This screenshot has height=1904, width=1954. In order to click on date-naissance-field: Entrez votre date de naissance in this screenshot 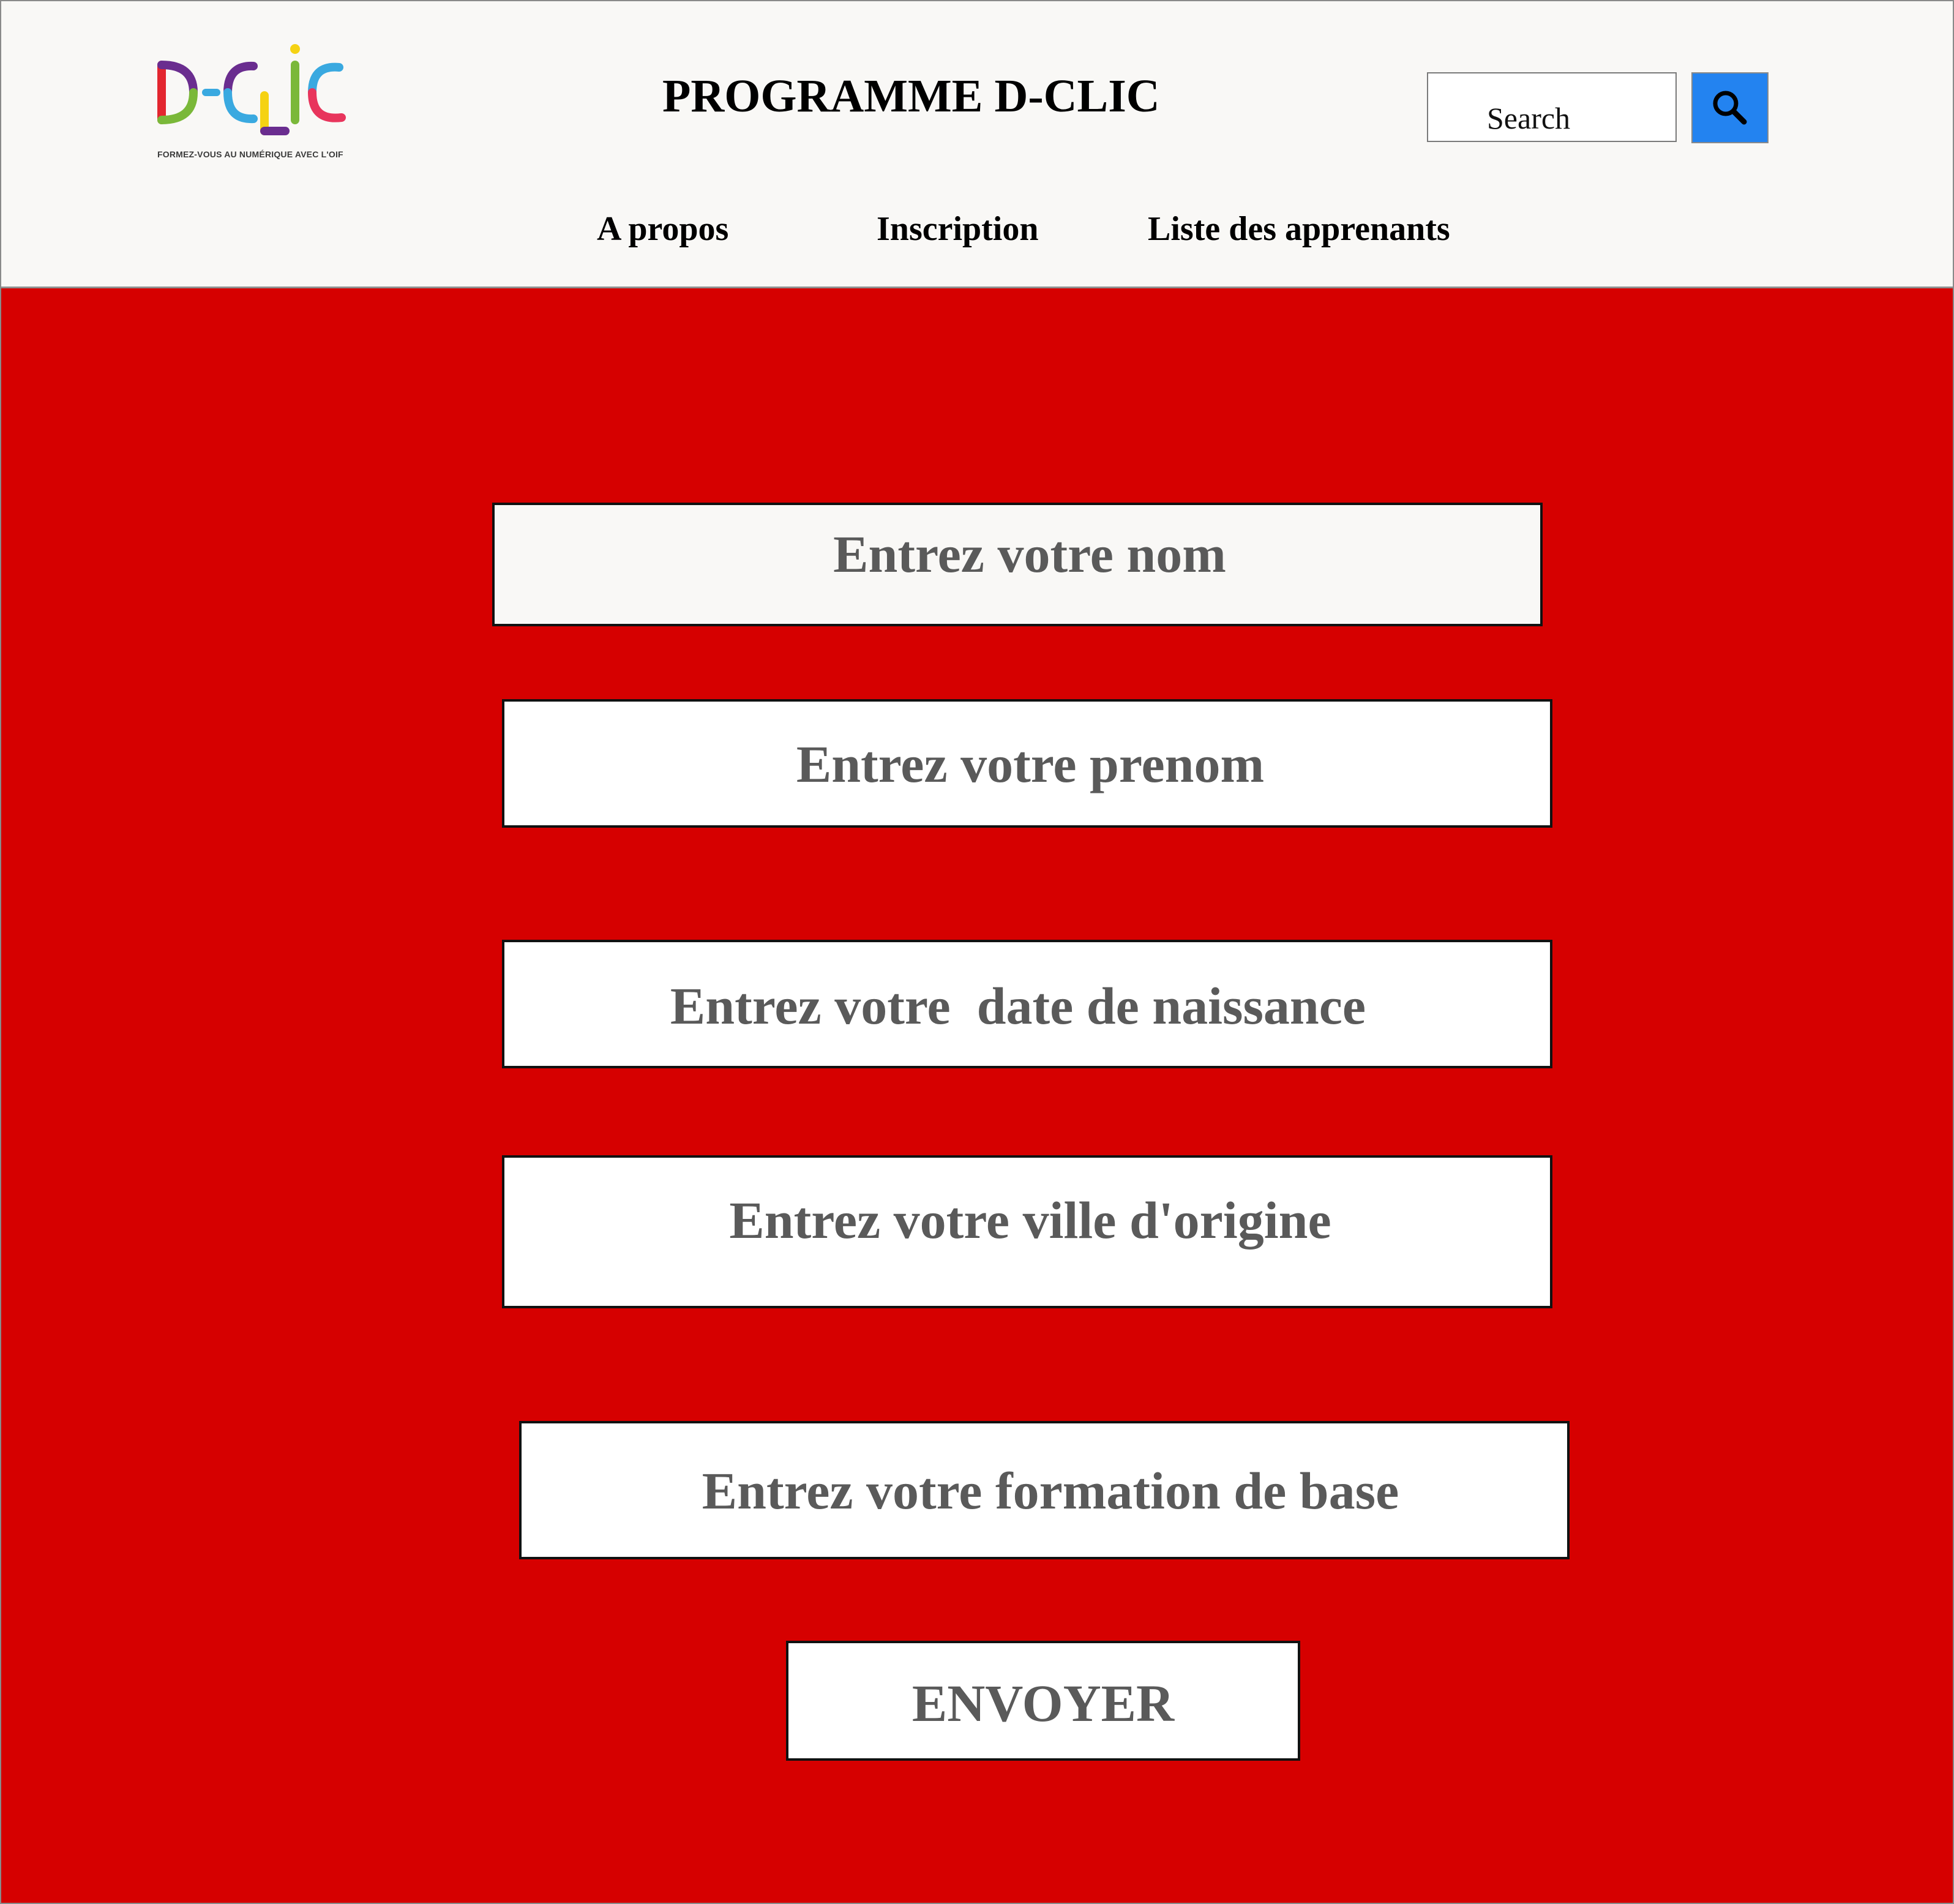, I will do `click(1027, 1004)`.